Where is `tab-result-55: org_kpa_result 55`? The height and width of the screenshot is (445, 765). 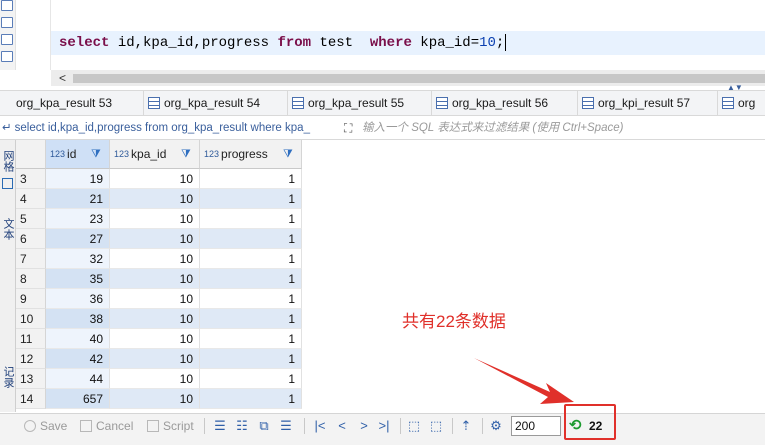 tab-result-55: org_kpa_result 55 is located at coordinates (360, 103).